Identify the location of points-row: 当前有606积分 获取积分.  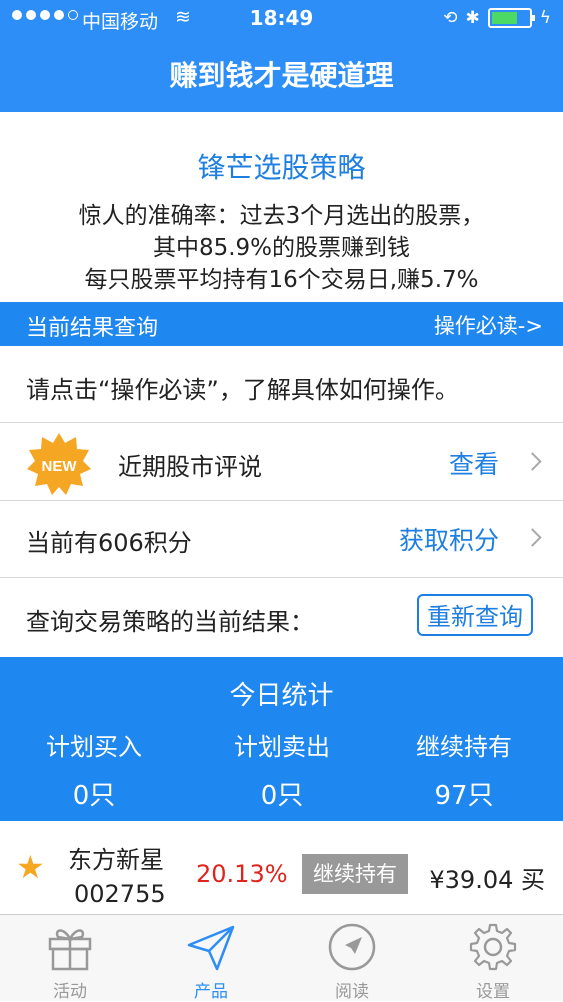
(281, 539).